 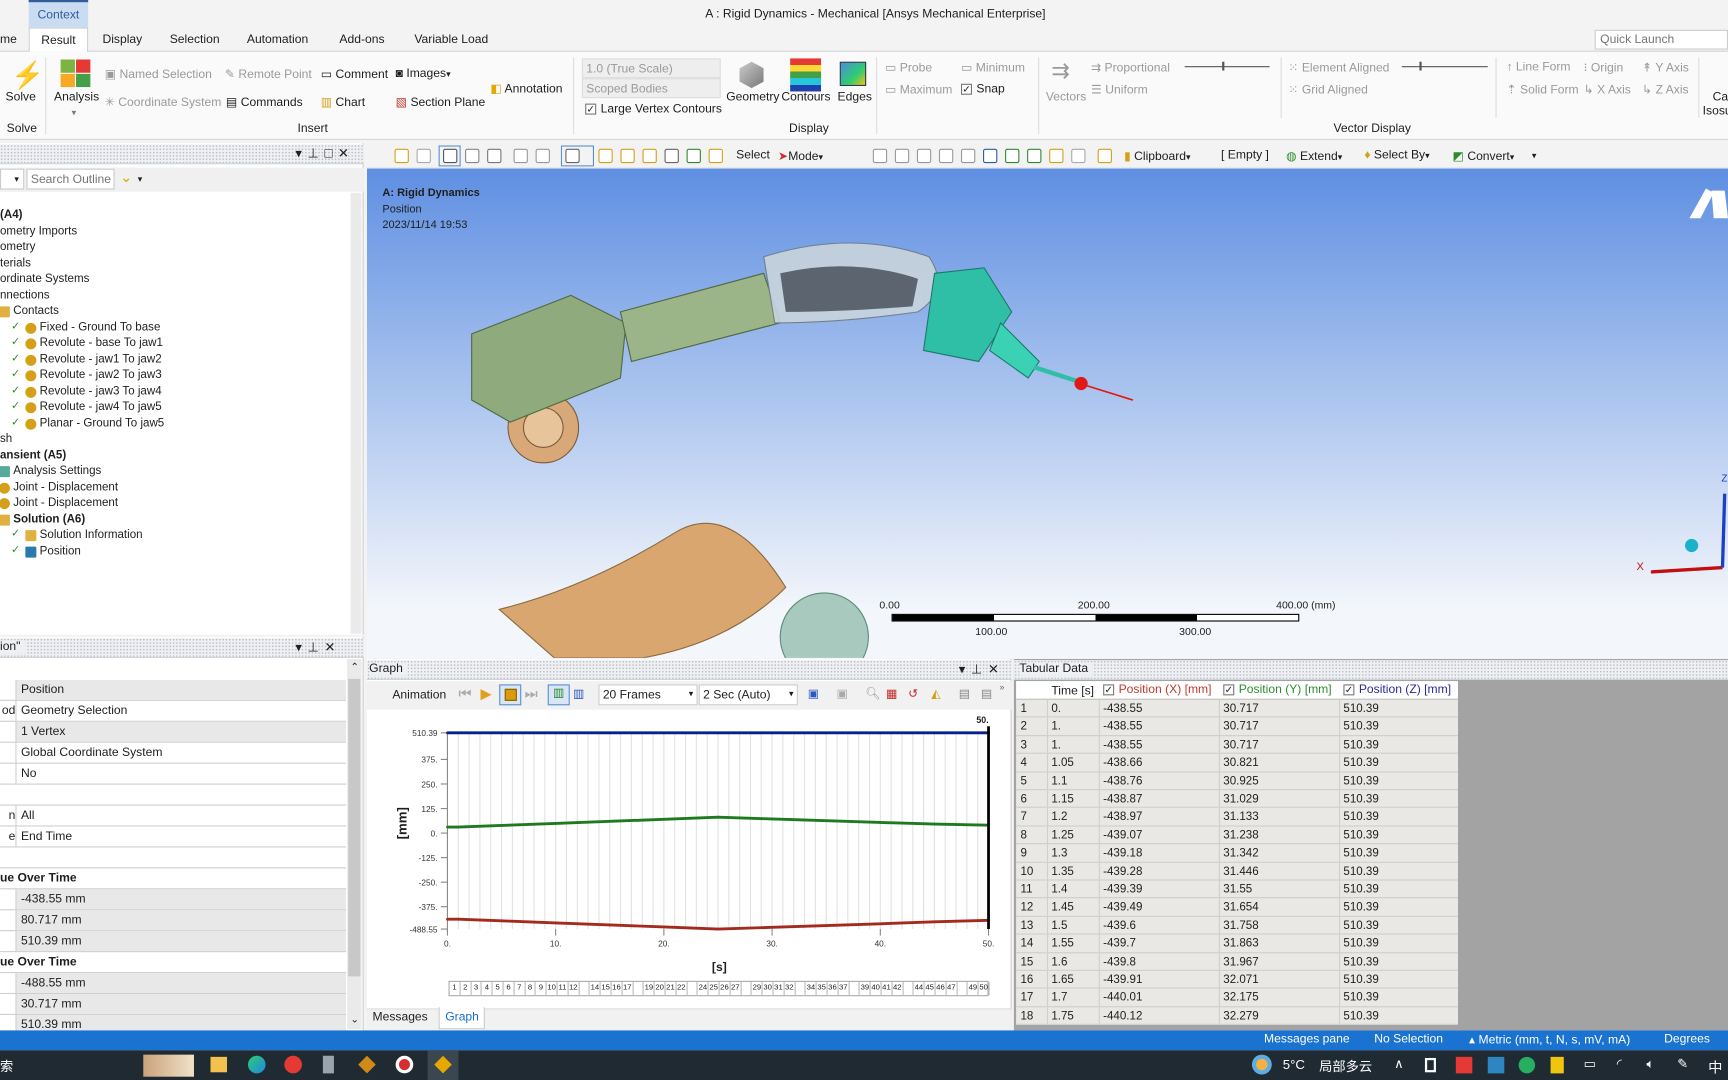 I want to click on table-row: 13 1.5 -439.6 31.758 510.39, so click(x=1237, y=925).